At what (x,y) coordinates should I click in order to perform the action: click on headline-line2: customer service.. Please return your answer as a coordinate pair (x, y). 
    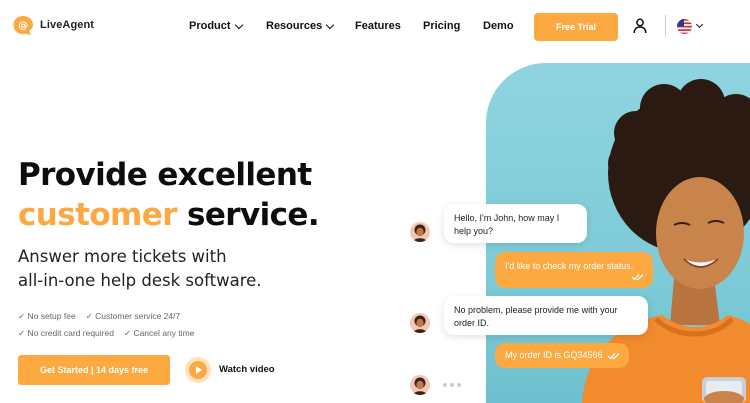
    Looking at the image, I should click on (169, 215).